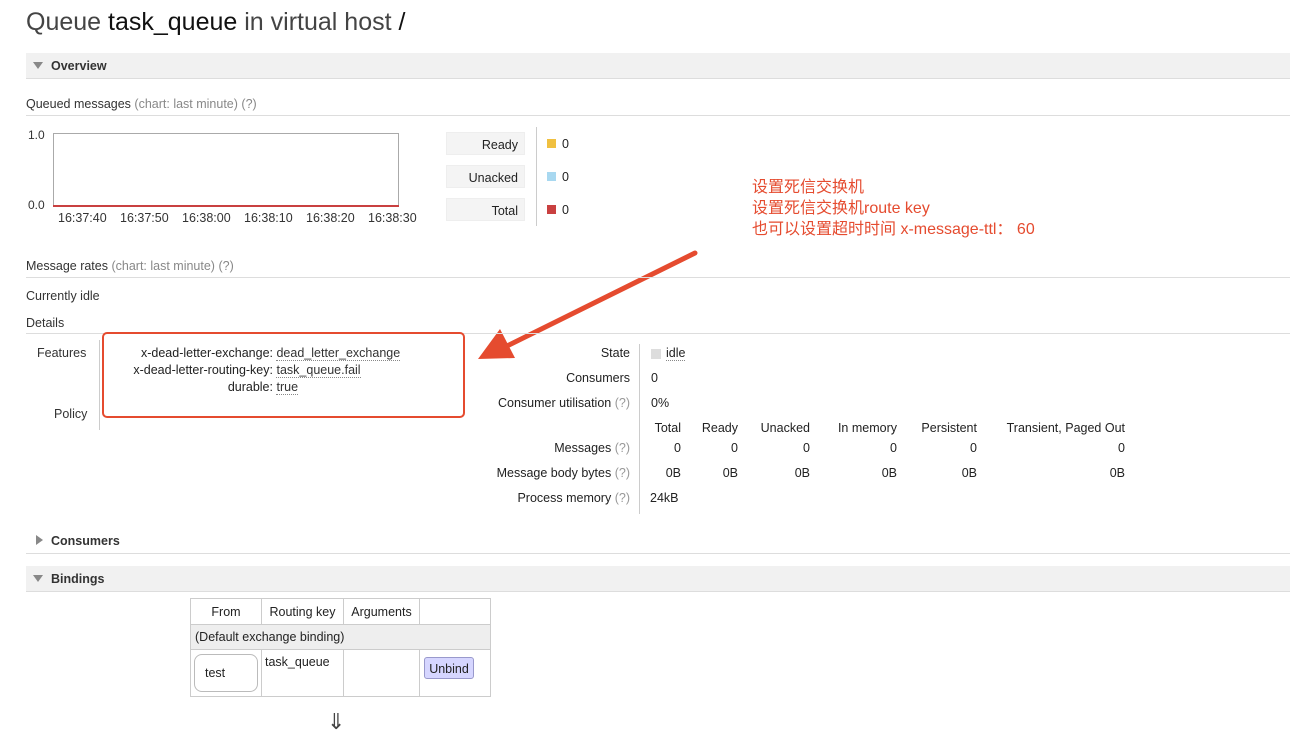 This screenshot has width=1291, height=739. I want to click on binding-from-exchange: test, so click(226, 673).